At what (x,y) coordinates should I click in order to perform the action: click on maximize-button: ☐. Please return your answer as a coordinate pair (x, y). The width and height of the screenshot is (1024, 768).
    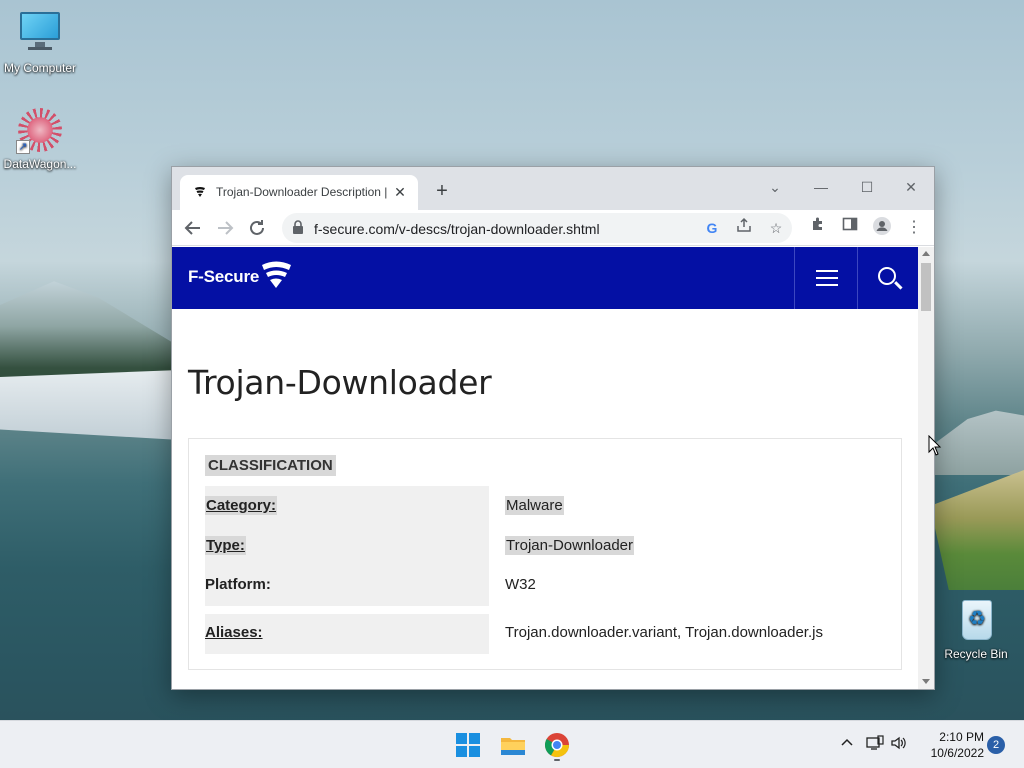
    Looking at the image, I should click on (867, 187).